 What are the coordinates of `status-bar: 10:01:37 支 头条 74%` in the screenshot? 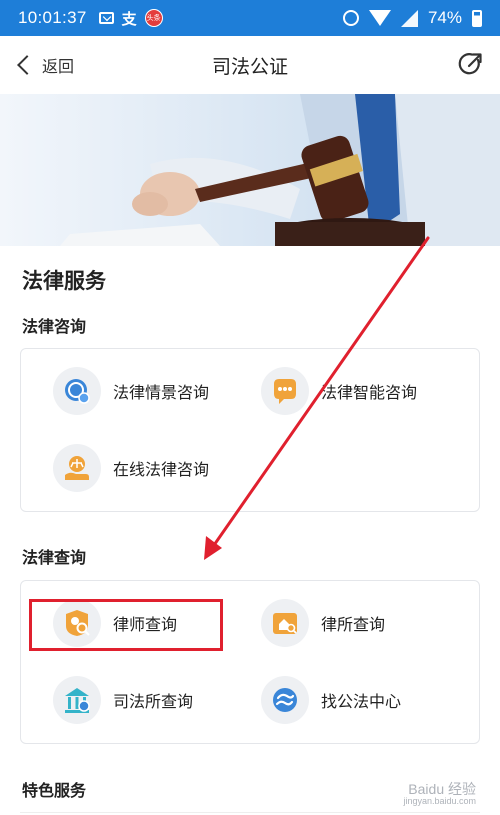 It's located at (250, 18).